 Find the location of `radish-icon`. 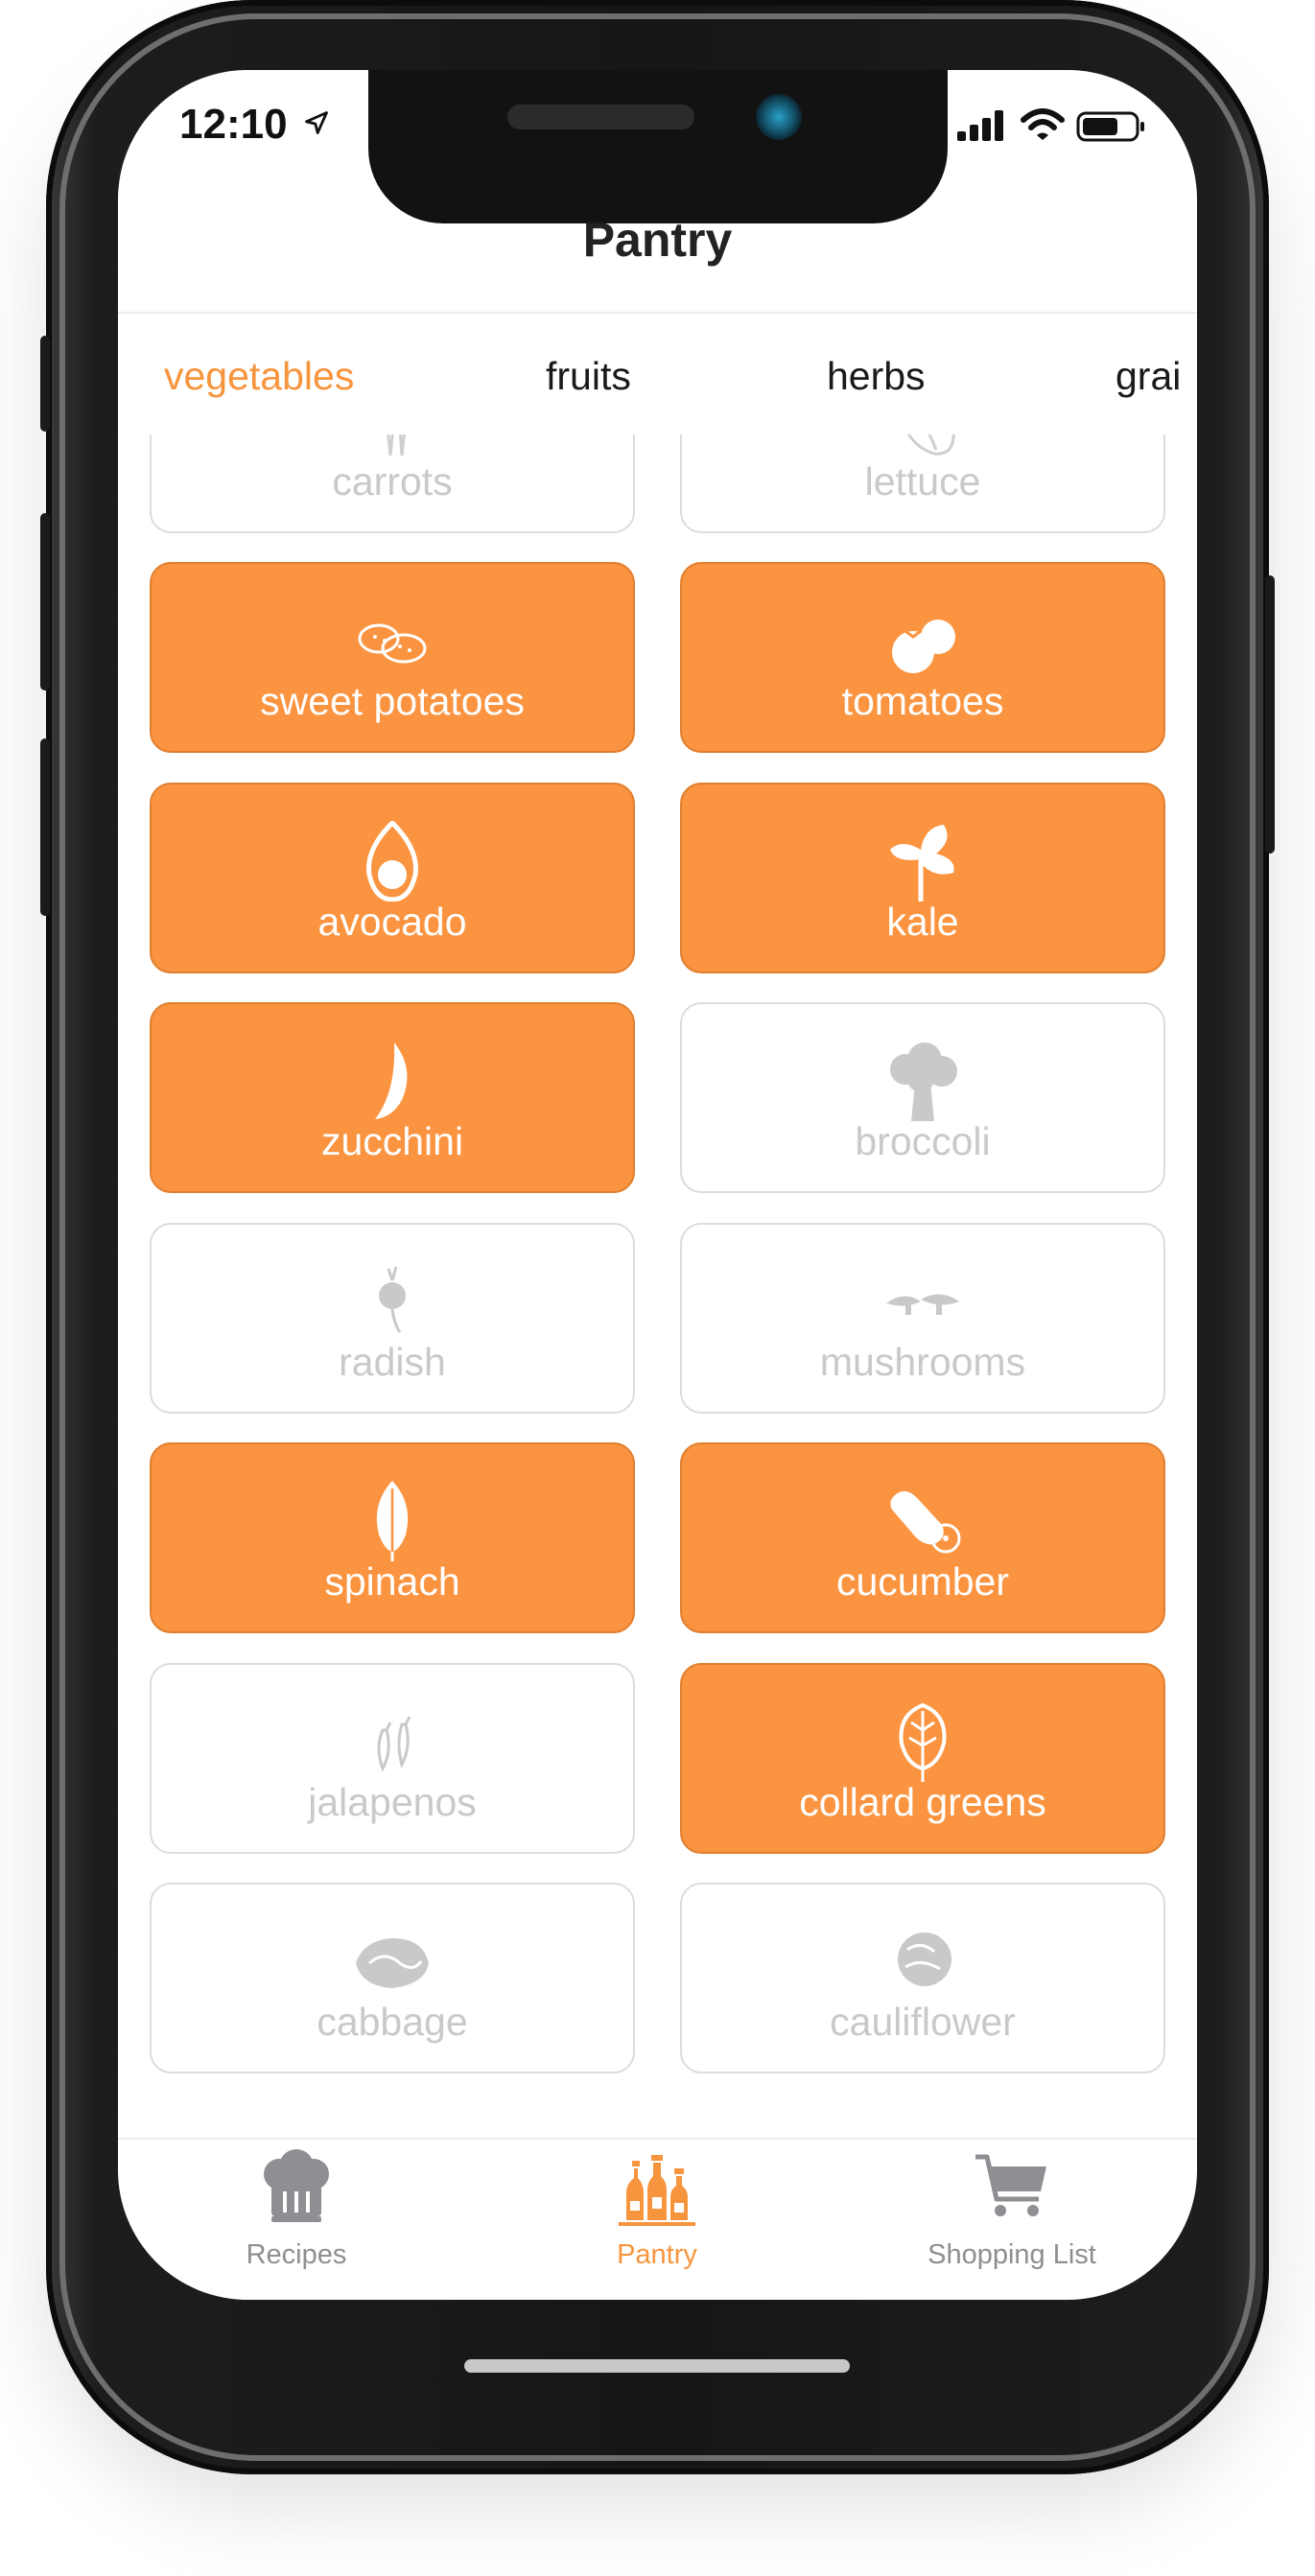

radish-icon is located at coordinates (392, 1299).